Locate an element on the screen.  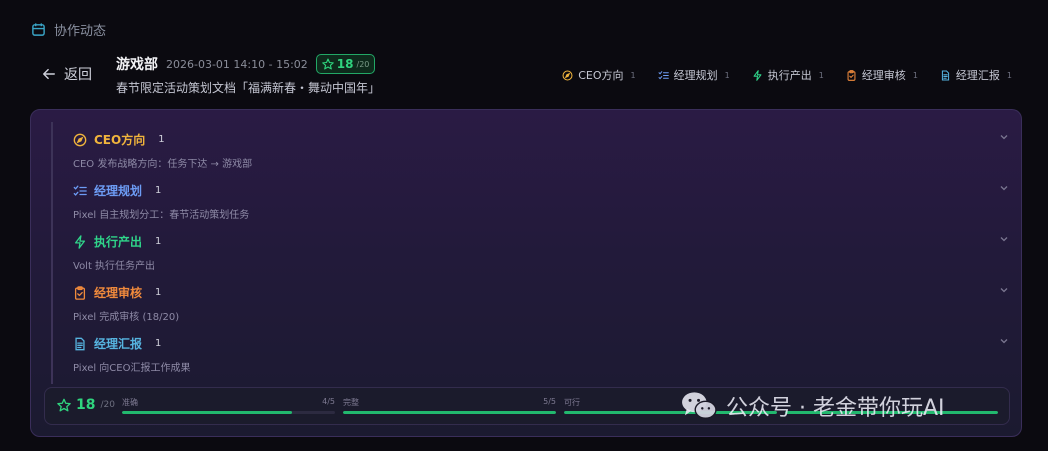
stage-item-execution: 执行产出 1 Volt 执行任务产出 is located at coordinates (530, 249).